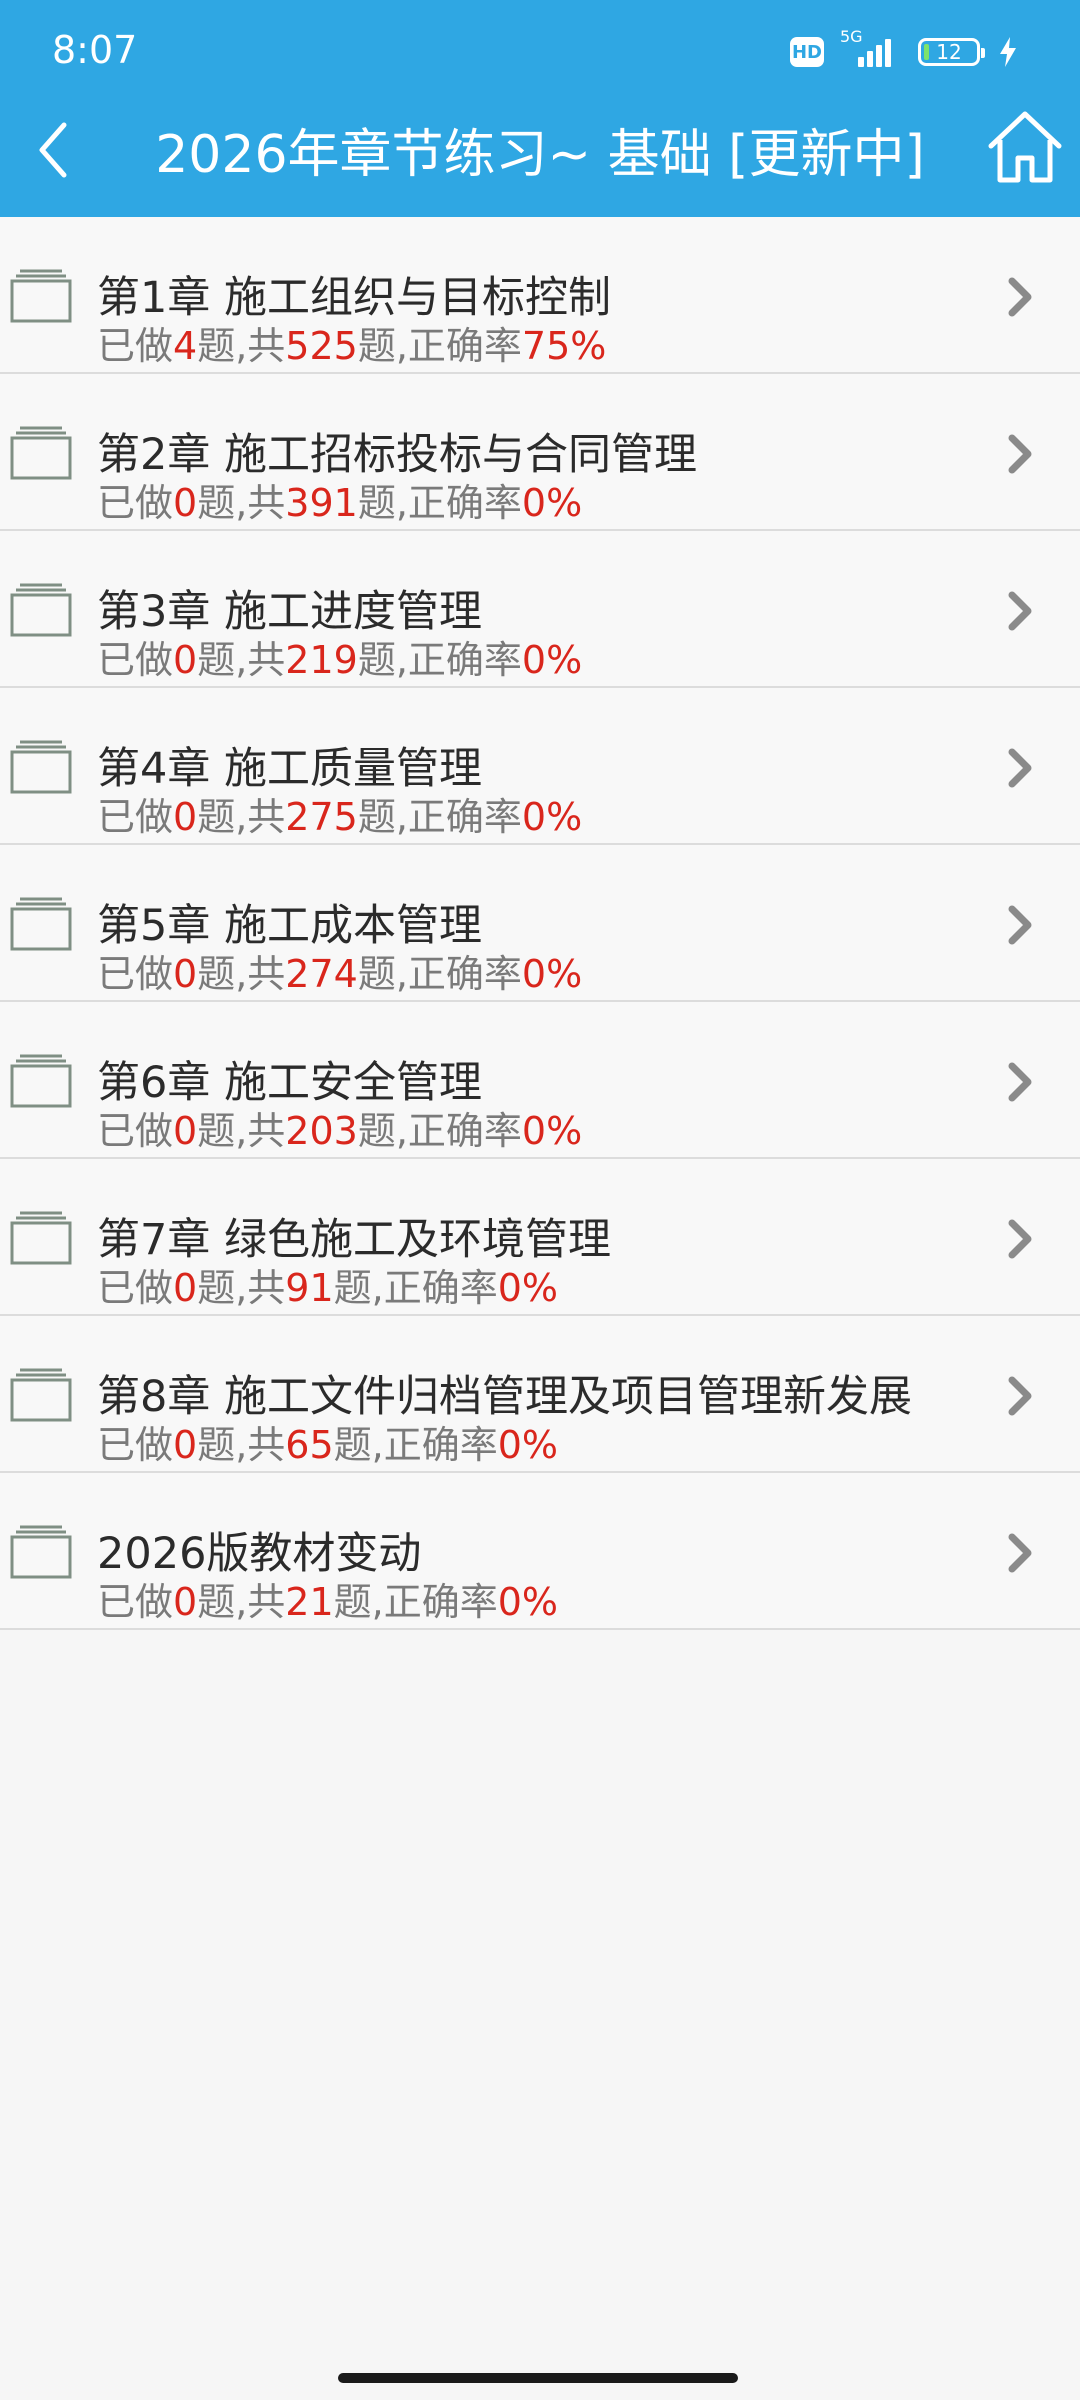 The image size is (1080, 2400). Describe the element at coordinates (540, 452) in the screenshot. I see `chapter-item: 第2章 施工招标投标与合同管理 已做0题,共391题,正确率0%` at that location.